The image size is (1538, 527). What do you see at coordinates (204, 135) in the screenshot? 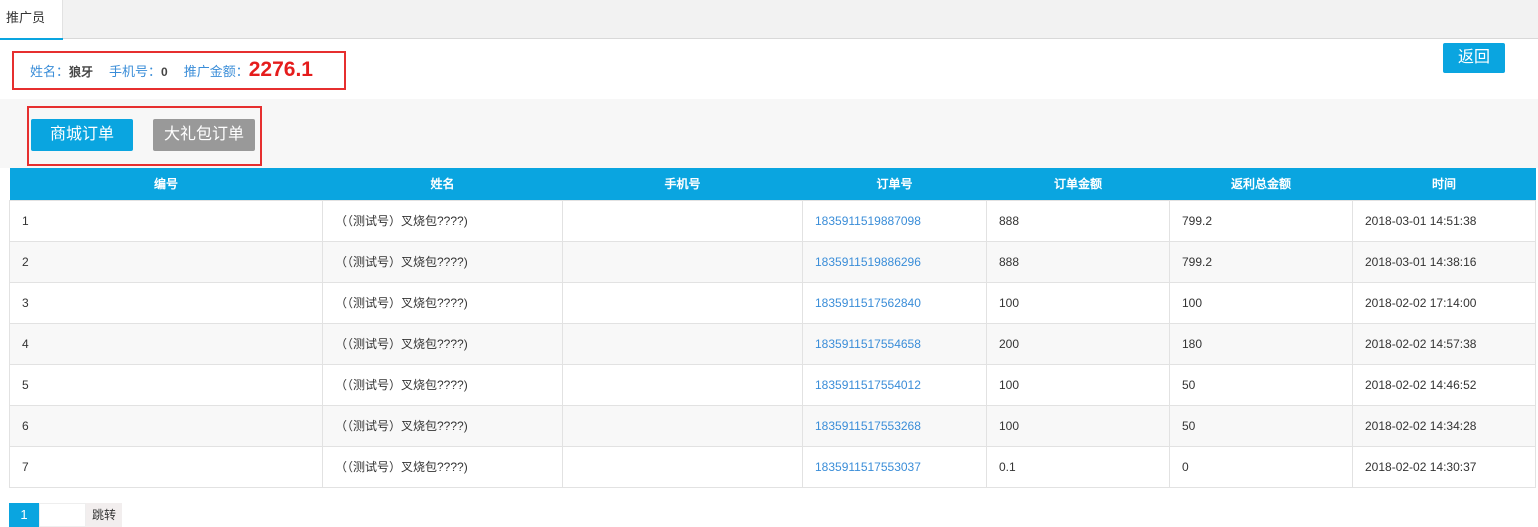
I see `gift-orders-button: 大礼包订单` at bounding box center [204, 135].